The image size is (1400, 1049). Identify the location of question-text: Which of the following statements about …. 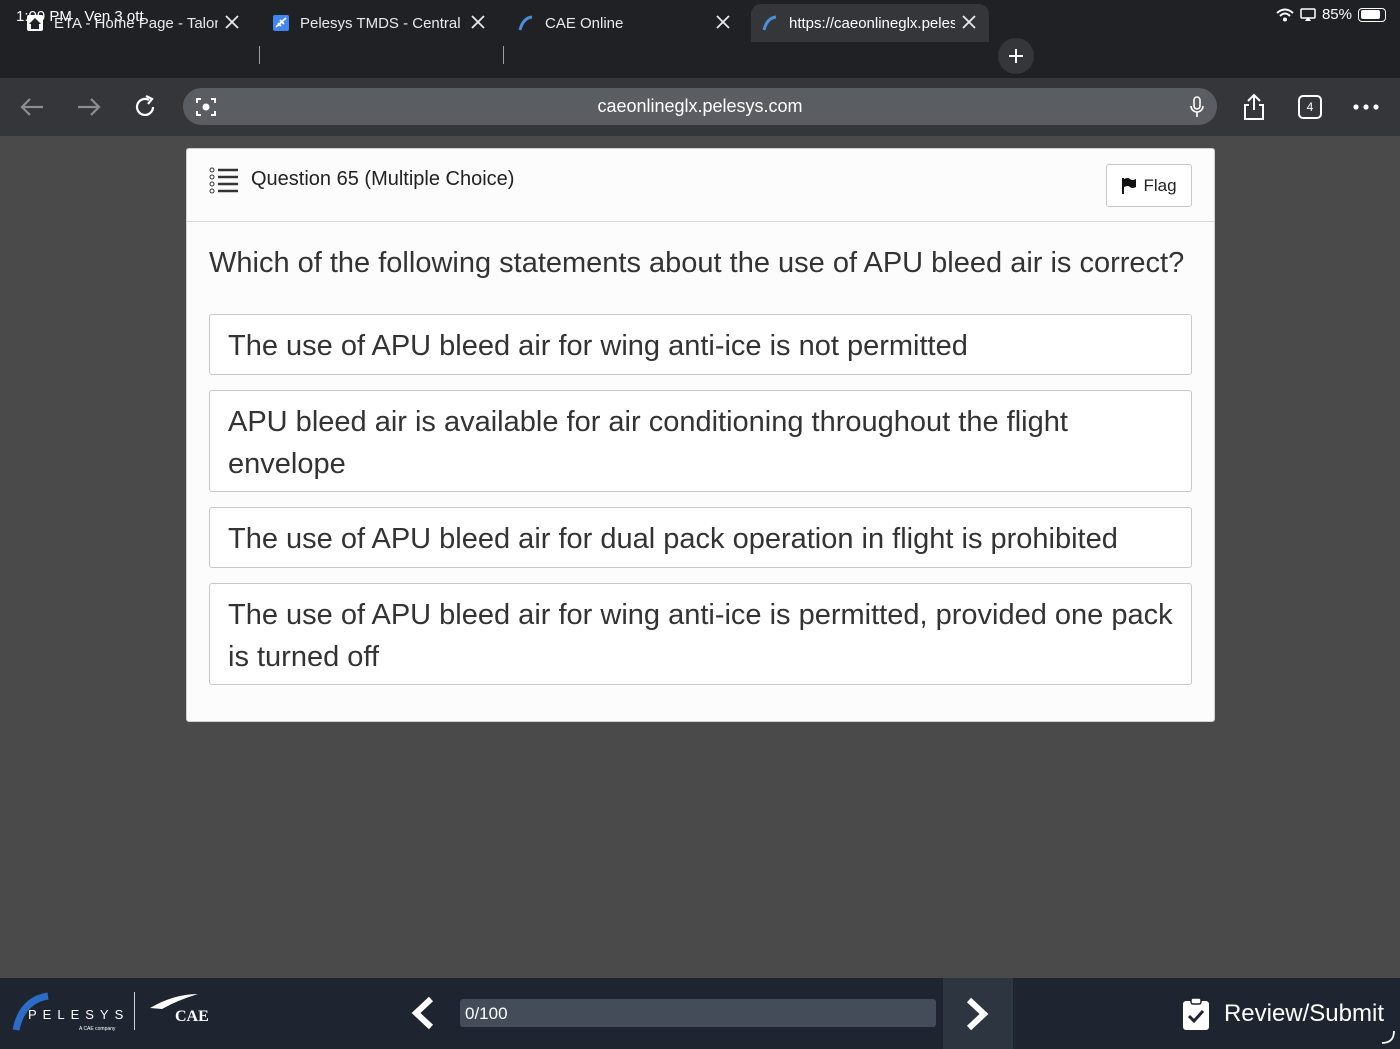
(697, 263).